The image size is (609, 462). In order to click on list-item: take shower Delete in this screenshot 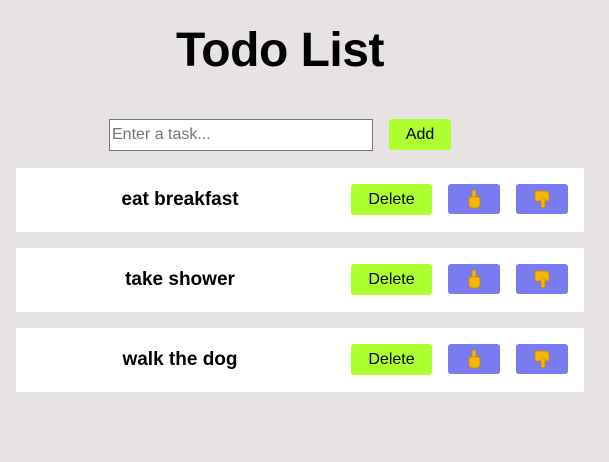, I will do `click(300, 280)`.